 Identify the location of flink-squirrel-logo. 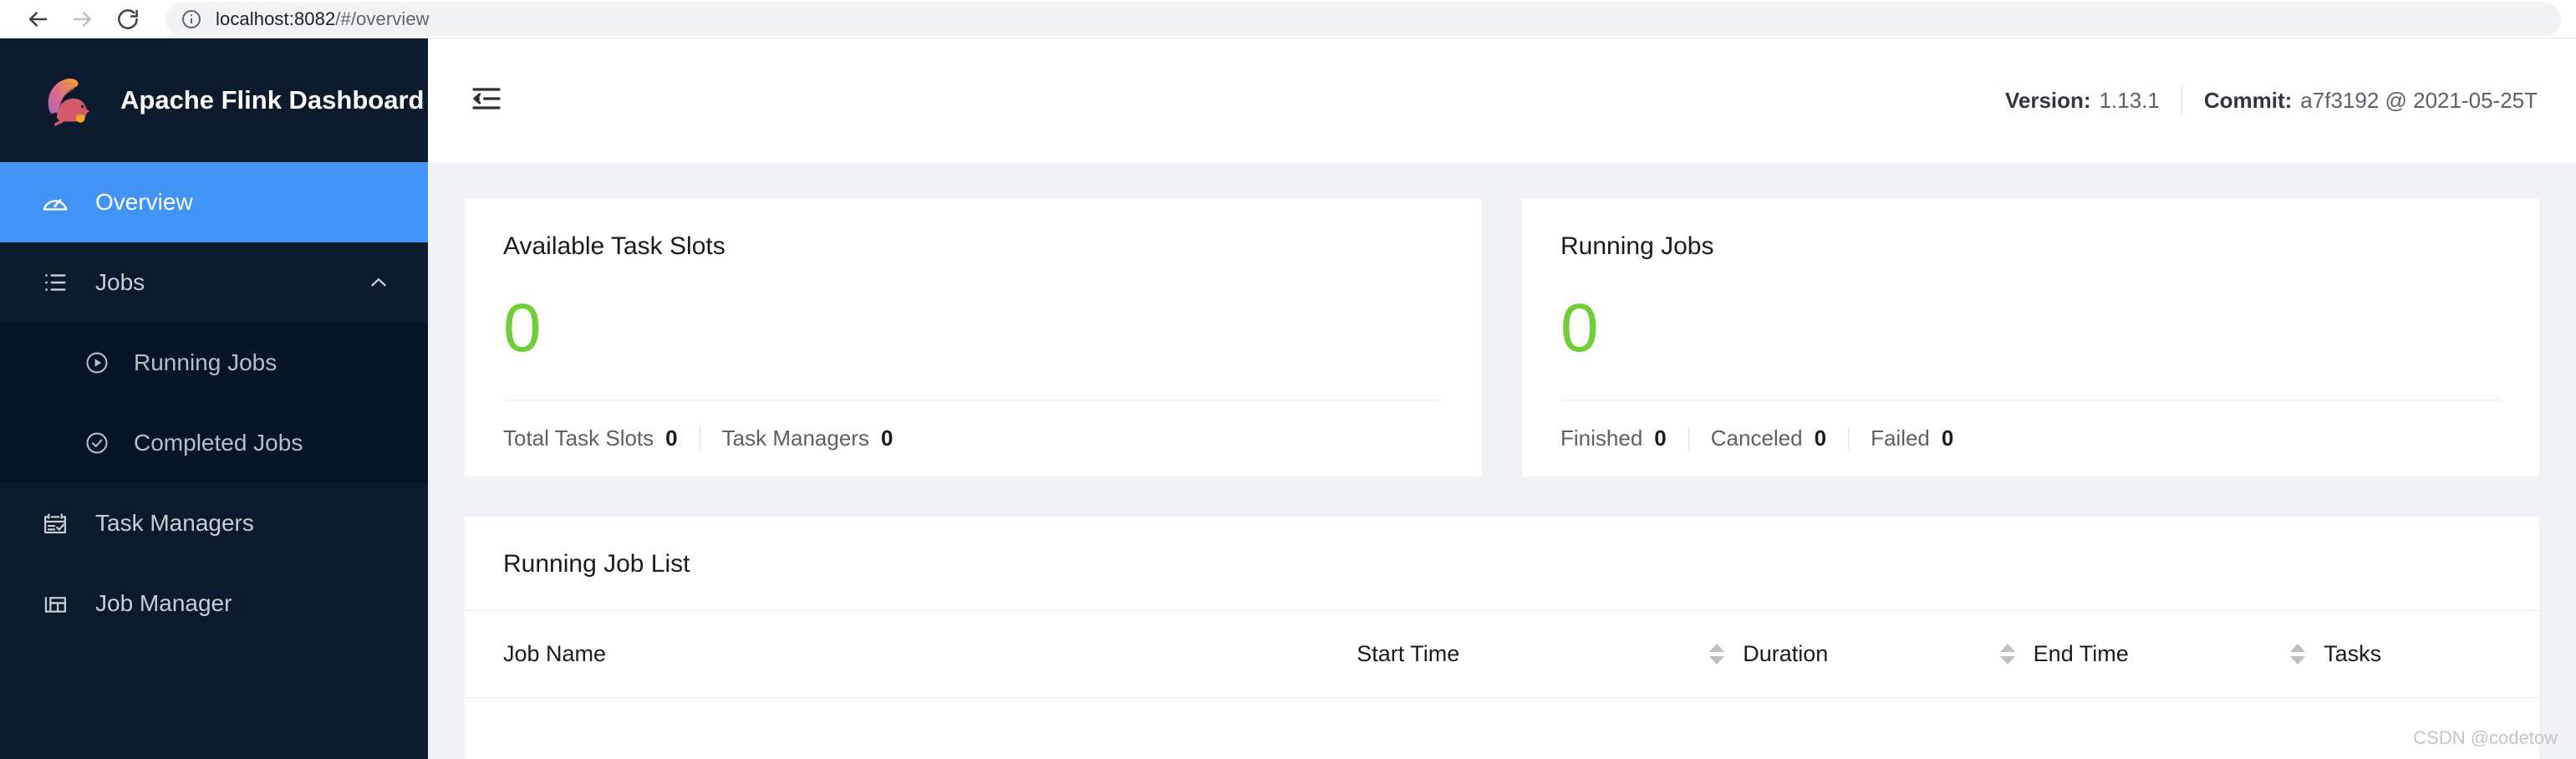
(69, 100).